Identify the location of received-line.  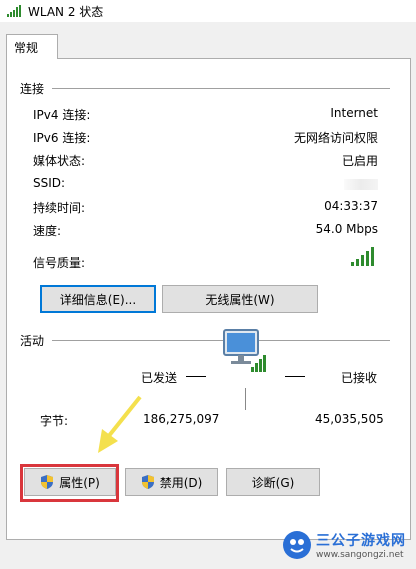
(295, 376).